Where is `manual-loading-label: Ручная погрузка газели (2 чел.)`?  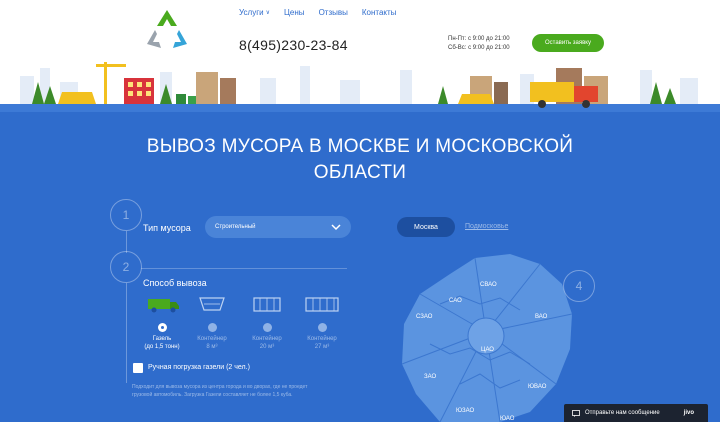 manual-loading-label: Ручная погрузка газели (2 чел.) is located at coordinates (199, 367).